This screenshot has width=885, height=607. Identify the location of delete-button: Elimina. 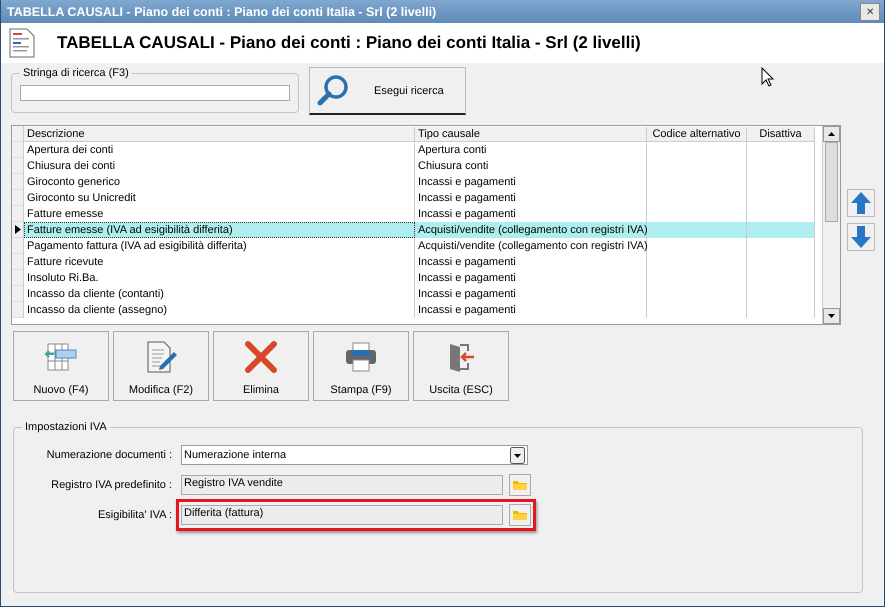
(261, 366).